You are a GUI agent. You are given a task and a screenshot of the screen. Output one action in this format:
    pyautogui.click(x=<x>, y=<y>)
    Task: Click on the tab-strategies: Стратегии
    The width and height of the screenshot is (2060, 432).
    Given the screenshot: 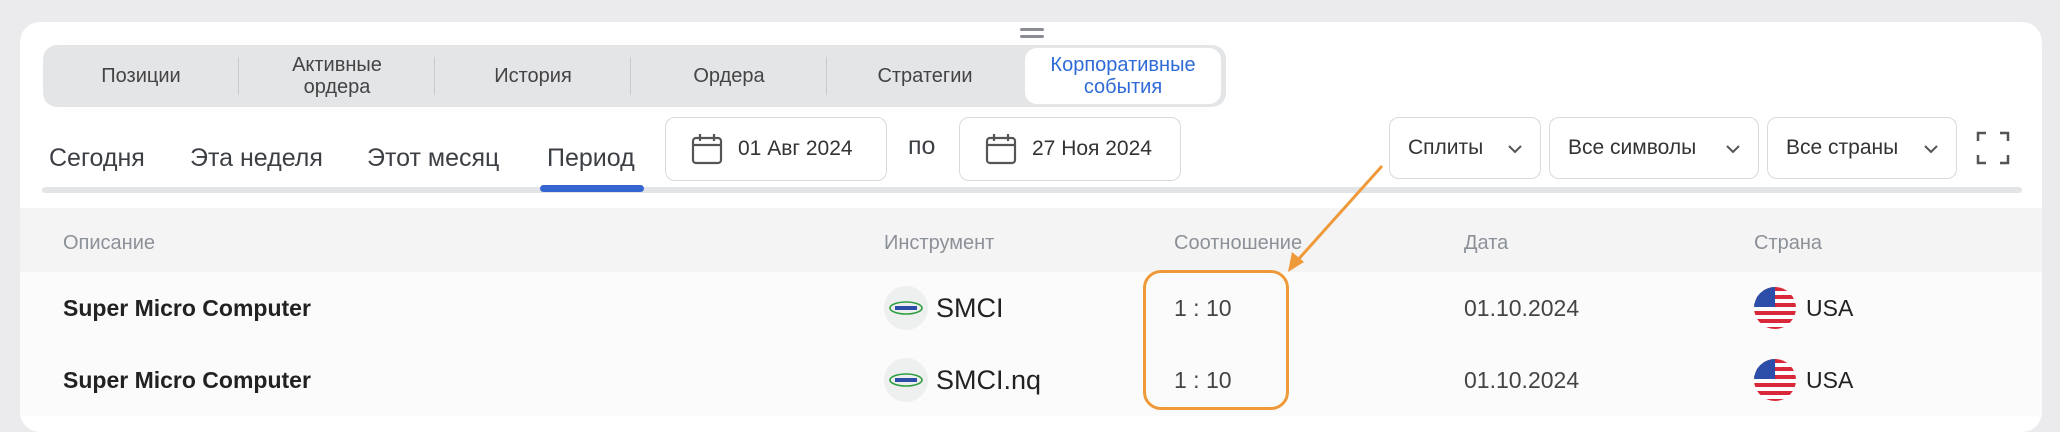 What is the action you would take?
    pyautogui.click(x=925, y=76)
    